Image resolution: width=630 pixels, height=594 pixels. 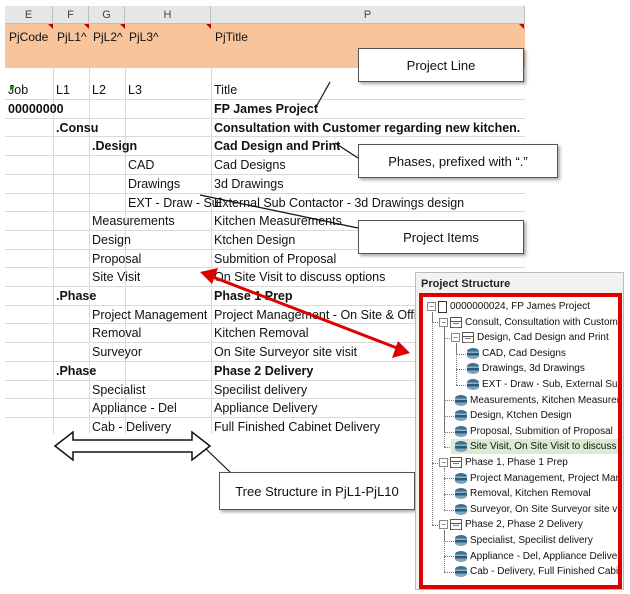 What do you see at coordinates (297, 426) in the screenshot?
I see `cell-title: Full Finished Cabinet Delivery` at bounding box center [297, 426].